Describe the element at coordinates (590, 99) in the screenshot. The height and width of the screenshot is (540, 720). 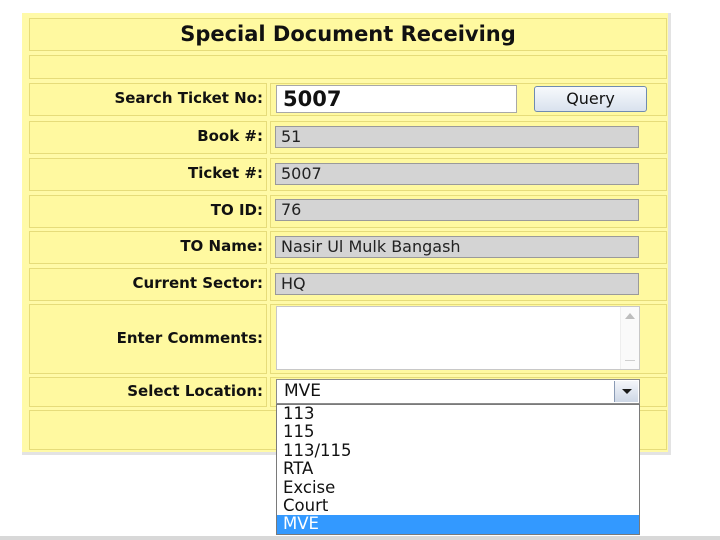
I see `query-button: Query` at that location.